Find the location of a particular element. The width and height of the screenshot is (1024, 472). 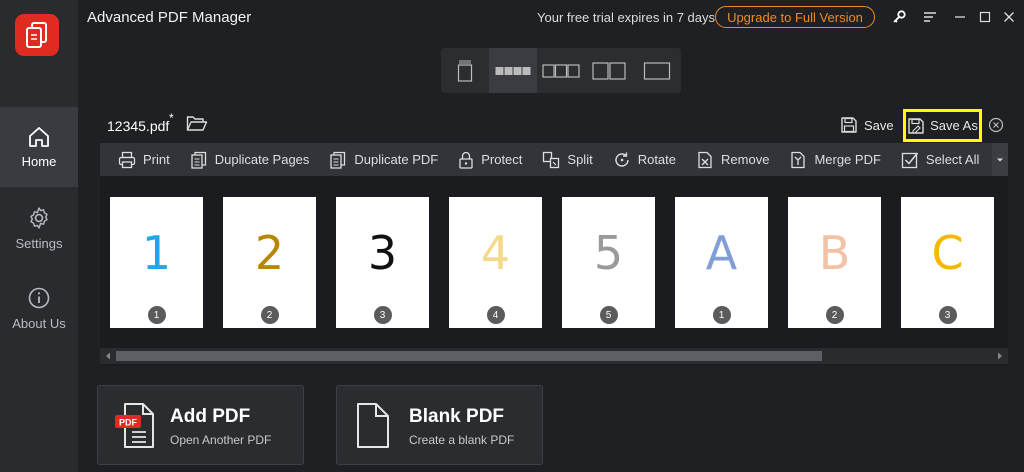

add-pdf-card: PDF Add PDF Open Another PDF is located at coordinates (200, 425).